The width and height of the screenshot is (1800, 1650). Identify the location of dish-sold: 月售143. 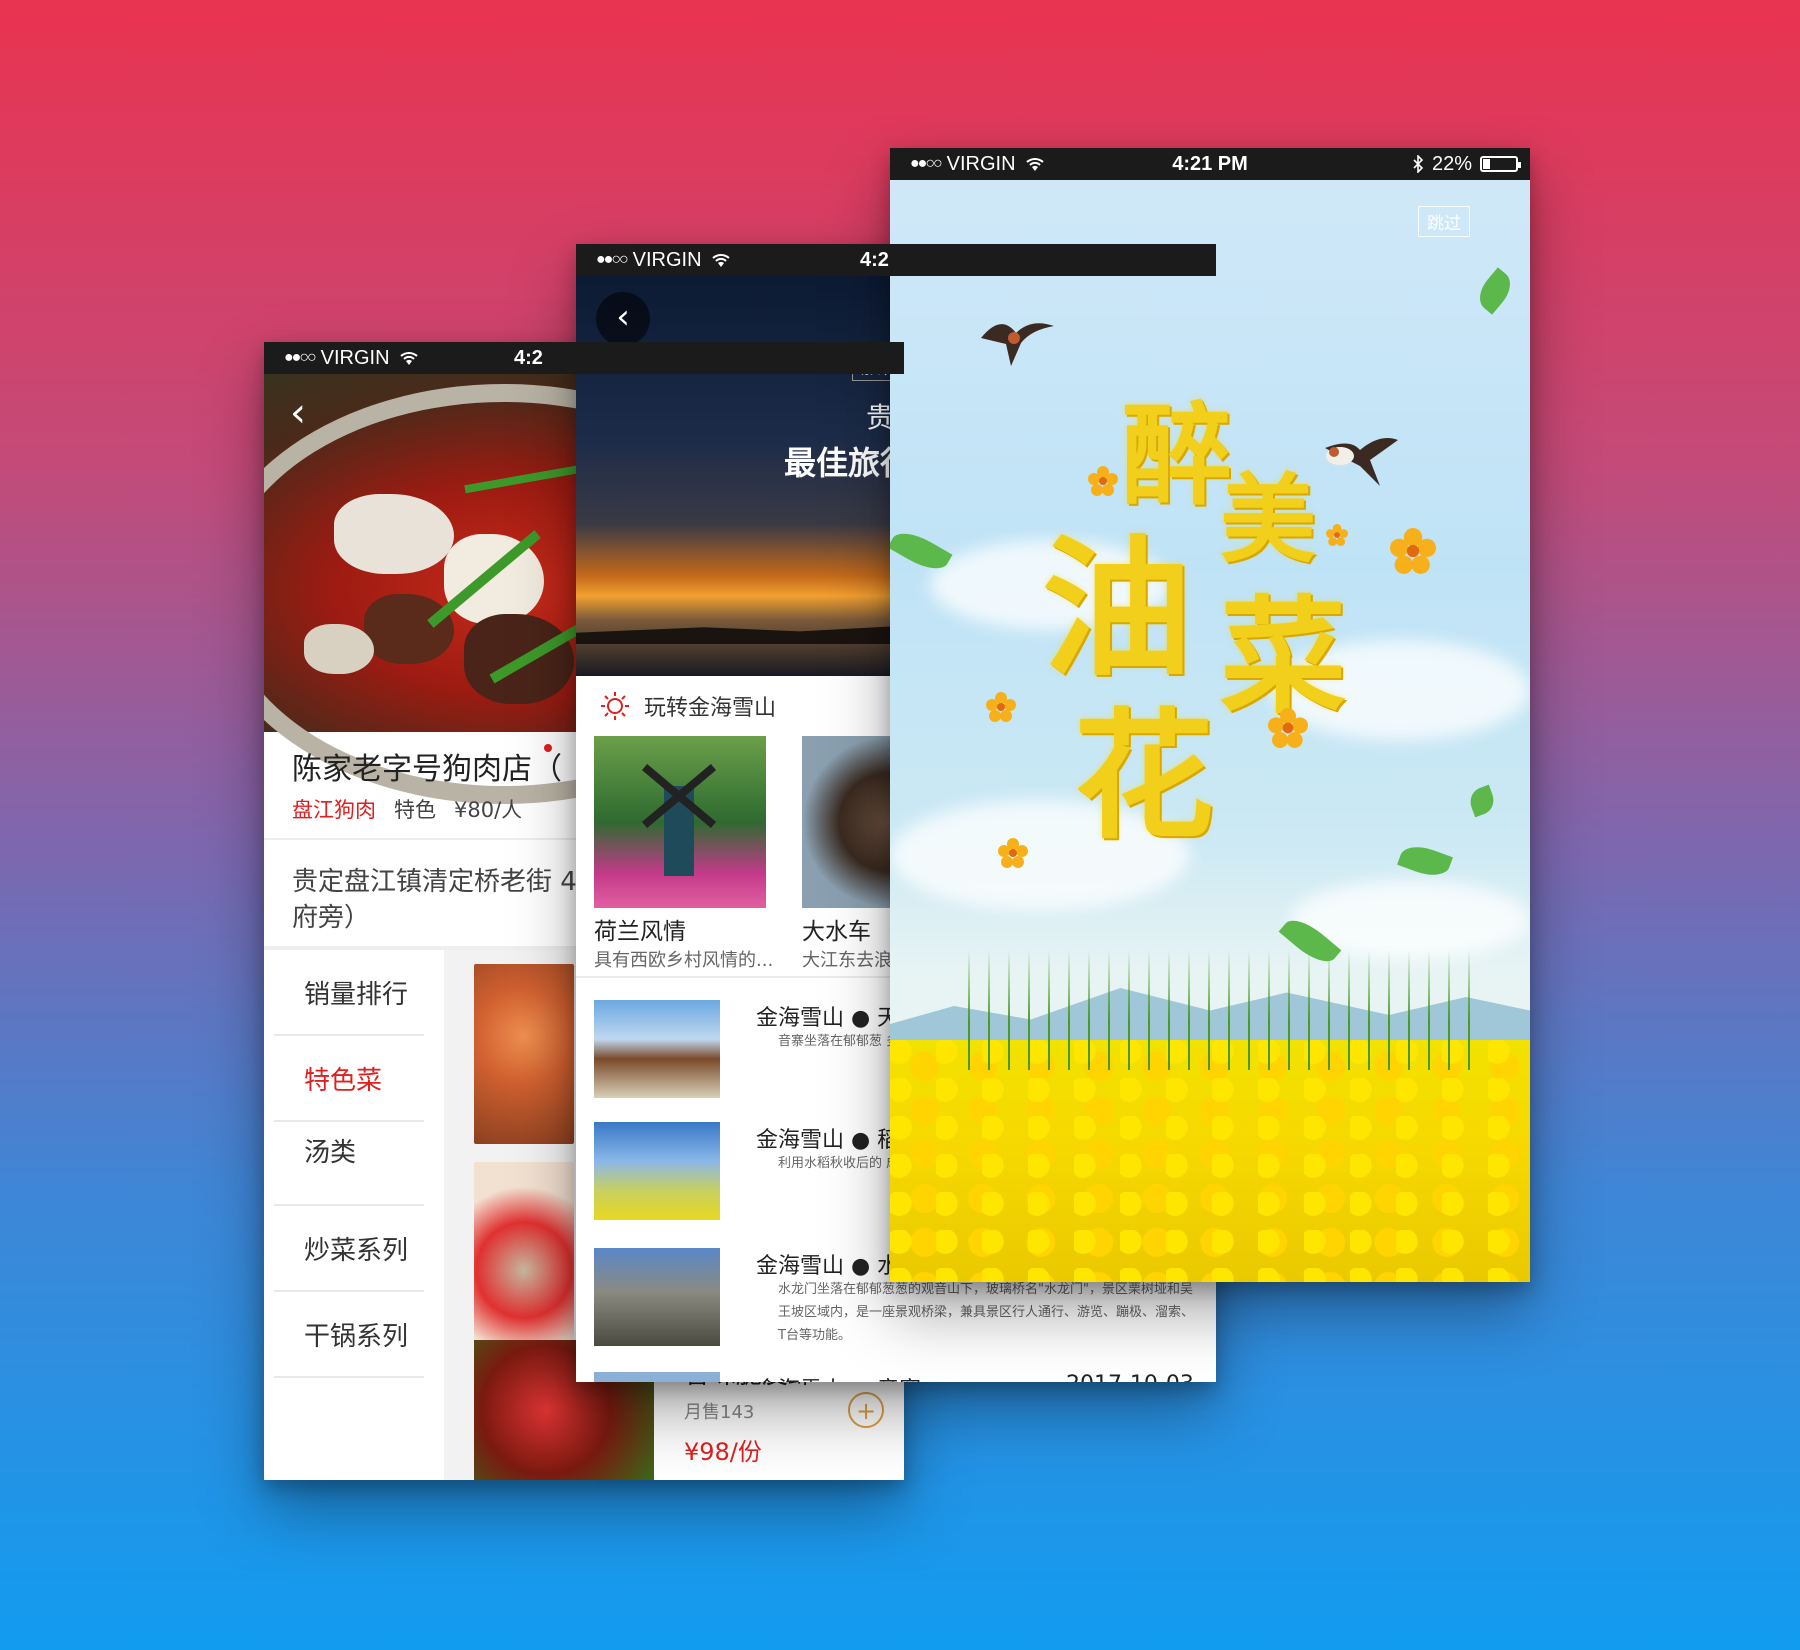
(719, 1412).